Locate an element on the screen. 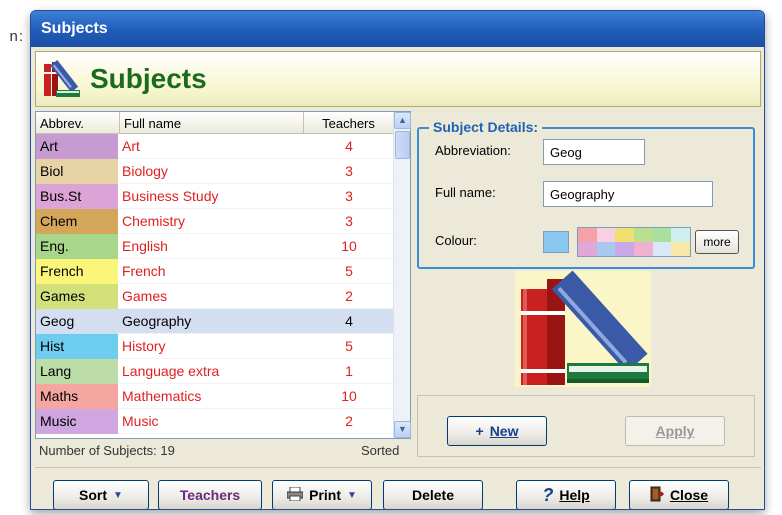 The image size is (782, 515). column-header-full-name: Full name is located at coordinates (212, 122).